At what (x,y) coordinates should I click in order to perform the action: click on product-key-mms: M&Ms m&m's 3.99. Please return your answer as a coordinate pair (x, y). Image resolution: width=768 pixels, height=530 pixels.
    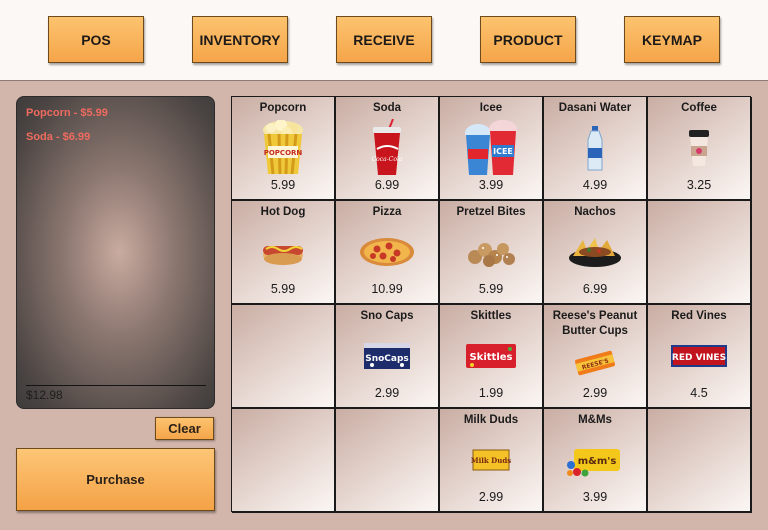
    Looking at the image, I should click on (596, 461).